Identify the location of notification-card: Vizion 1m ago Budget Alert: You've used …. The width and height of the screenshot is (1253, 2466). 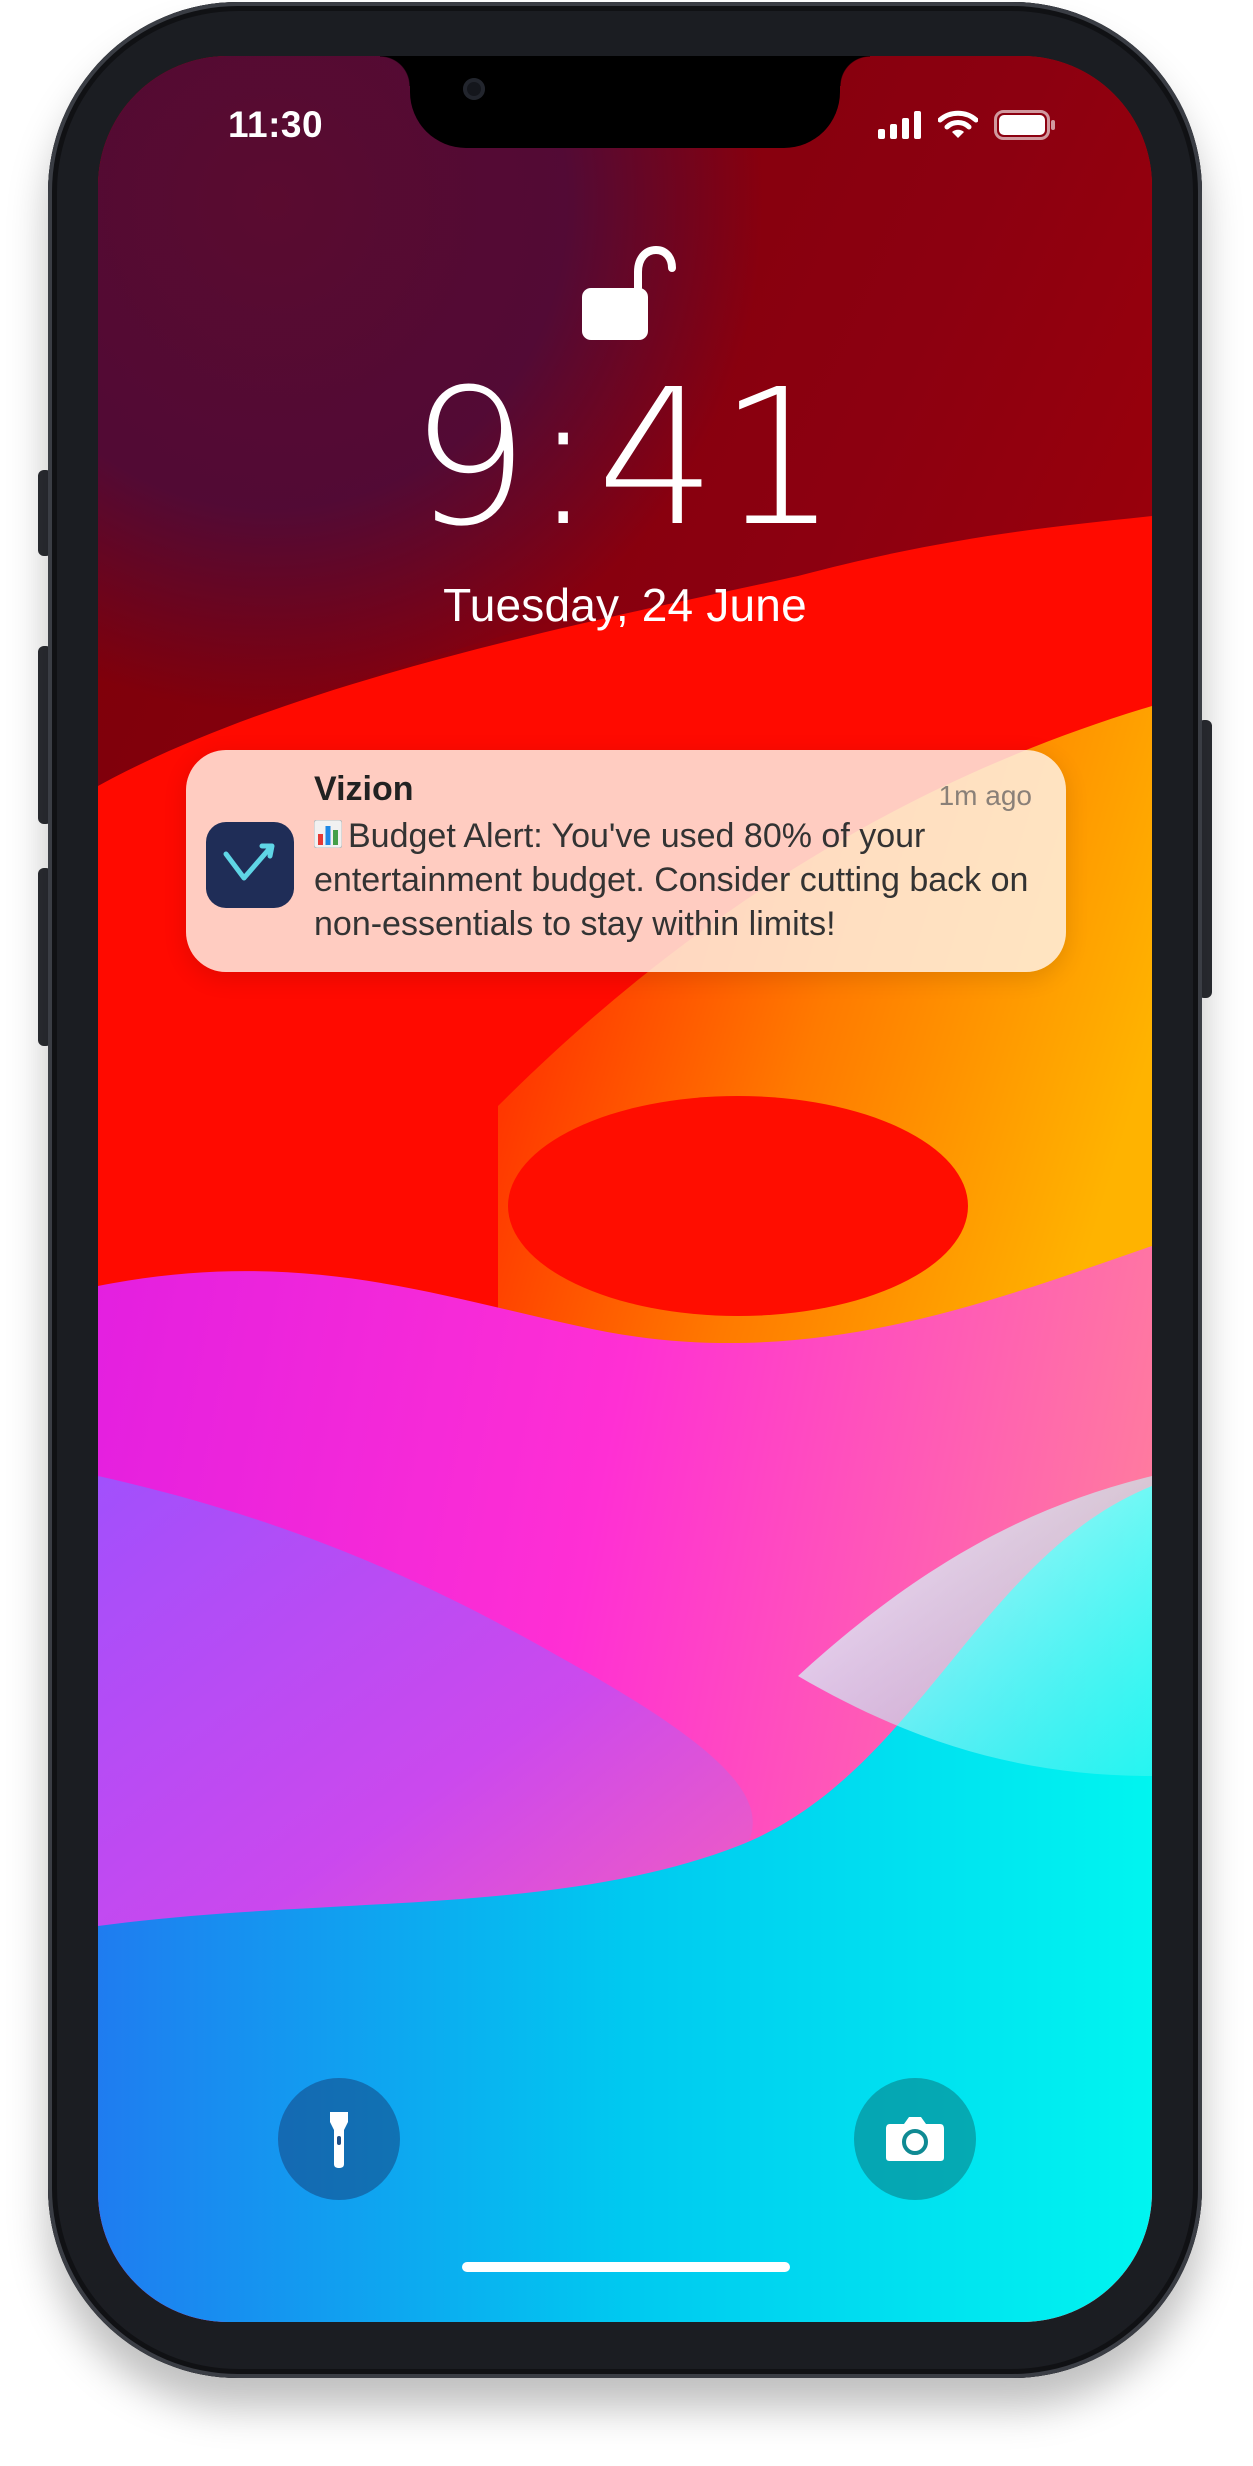
(626, 861).